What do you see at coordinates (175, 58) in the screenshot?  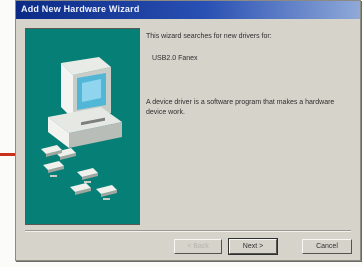 I see `device-name: USB2.0 Fanex` at bounding box center [175, 58].